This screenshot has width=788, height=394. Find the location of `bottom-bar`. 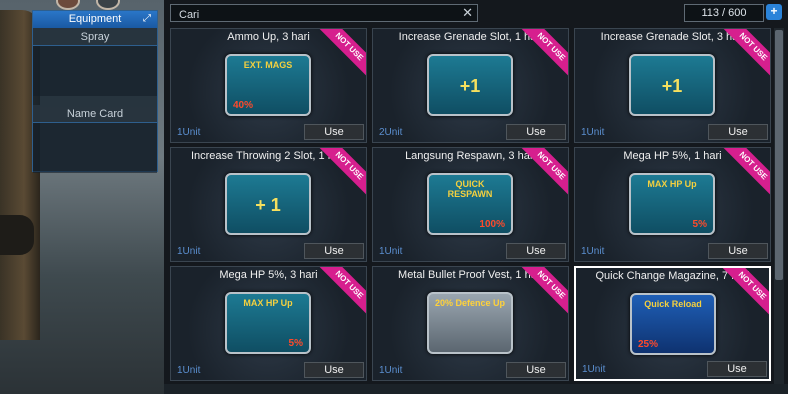

bottom-bar is located at coordinates (476, 389).